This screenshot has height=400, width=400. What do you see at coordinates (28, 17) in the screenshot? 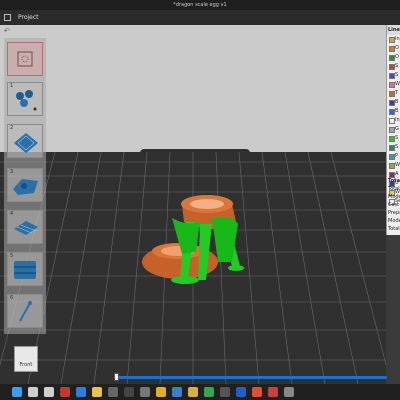
I see `project-tab: Project` at bounding box center [28, 17].